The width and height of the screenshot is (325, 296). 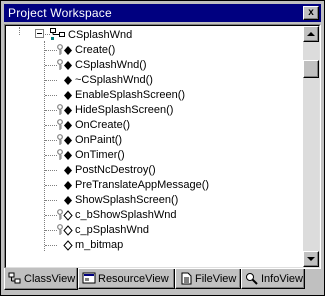 I want to click on tab-fileview: FileView, so click(x=208, y=279).